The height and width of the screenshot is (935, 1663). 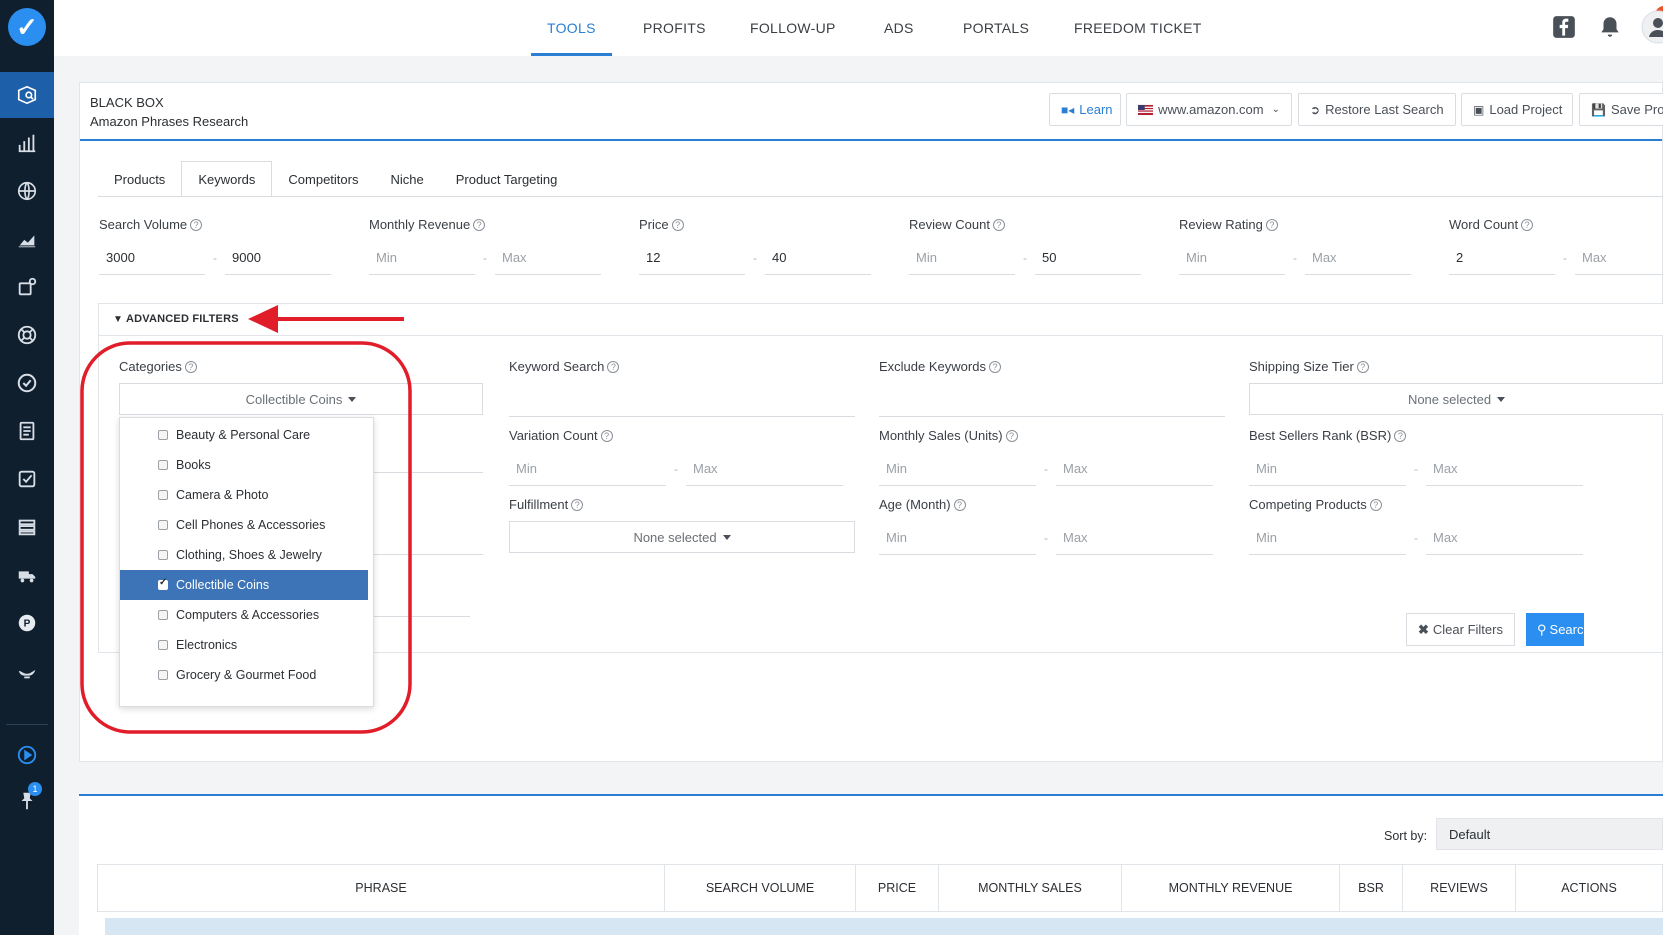 I want to click on sidebar-item-trends, so click(x=27, y=239).